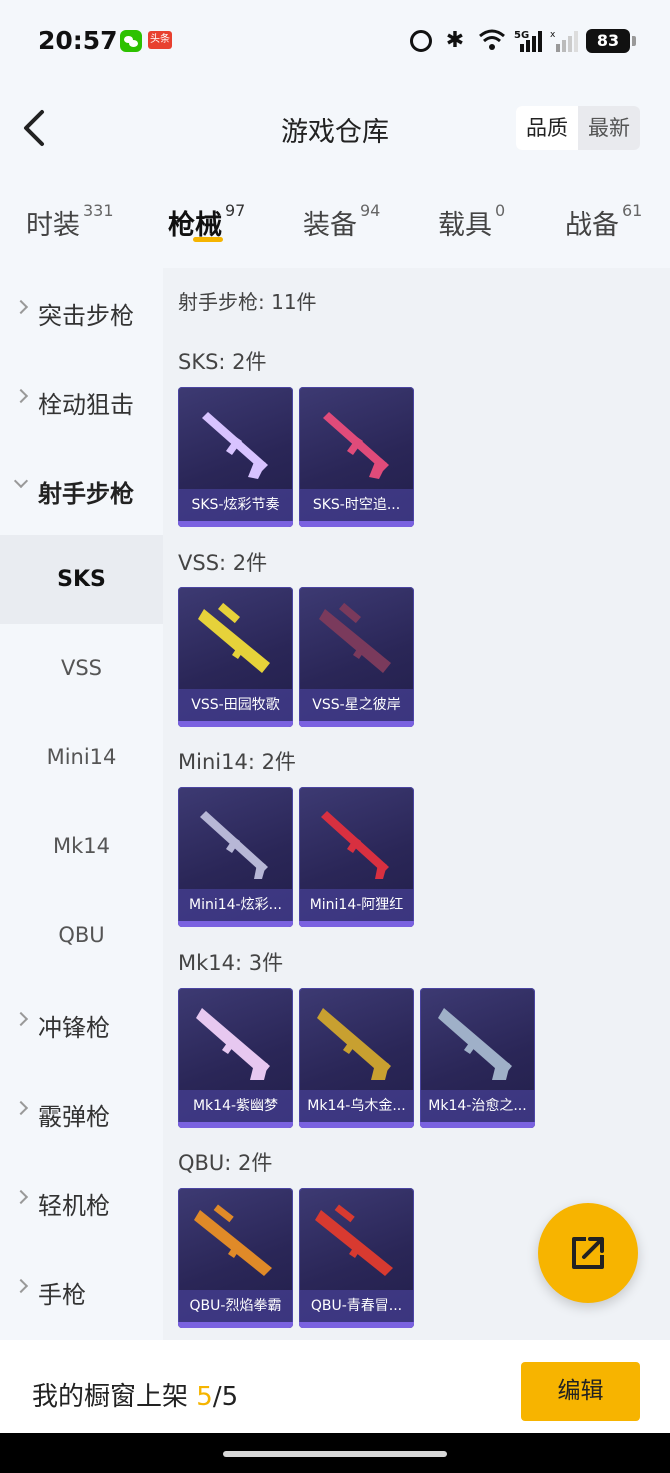  What do you see at coordinates (356, 905) in the screenshot?
I see `weapon-name: Mini14-阿狸红` at bounding box center [356, 905].